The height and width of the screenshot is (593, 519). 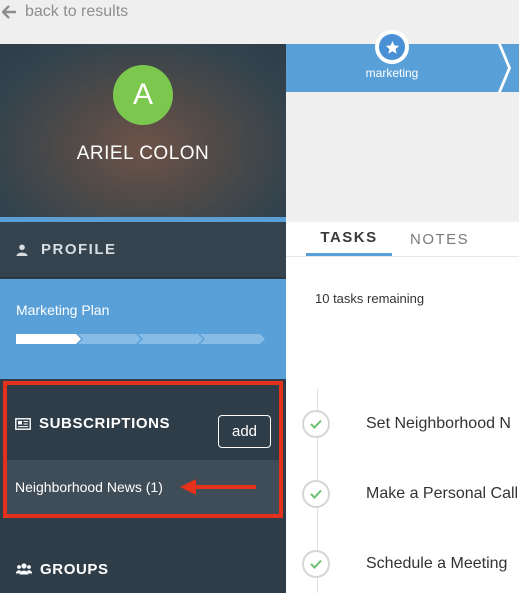 I want to click on user-icon, so click(x=22, y=250).